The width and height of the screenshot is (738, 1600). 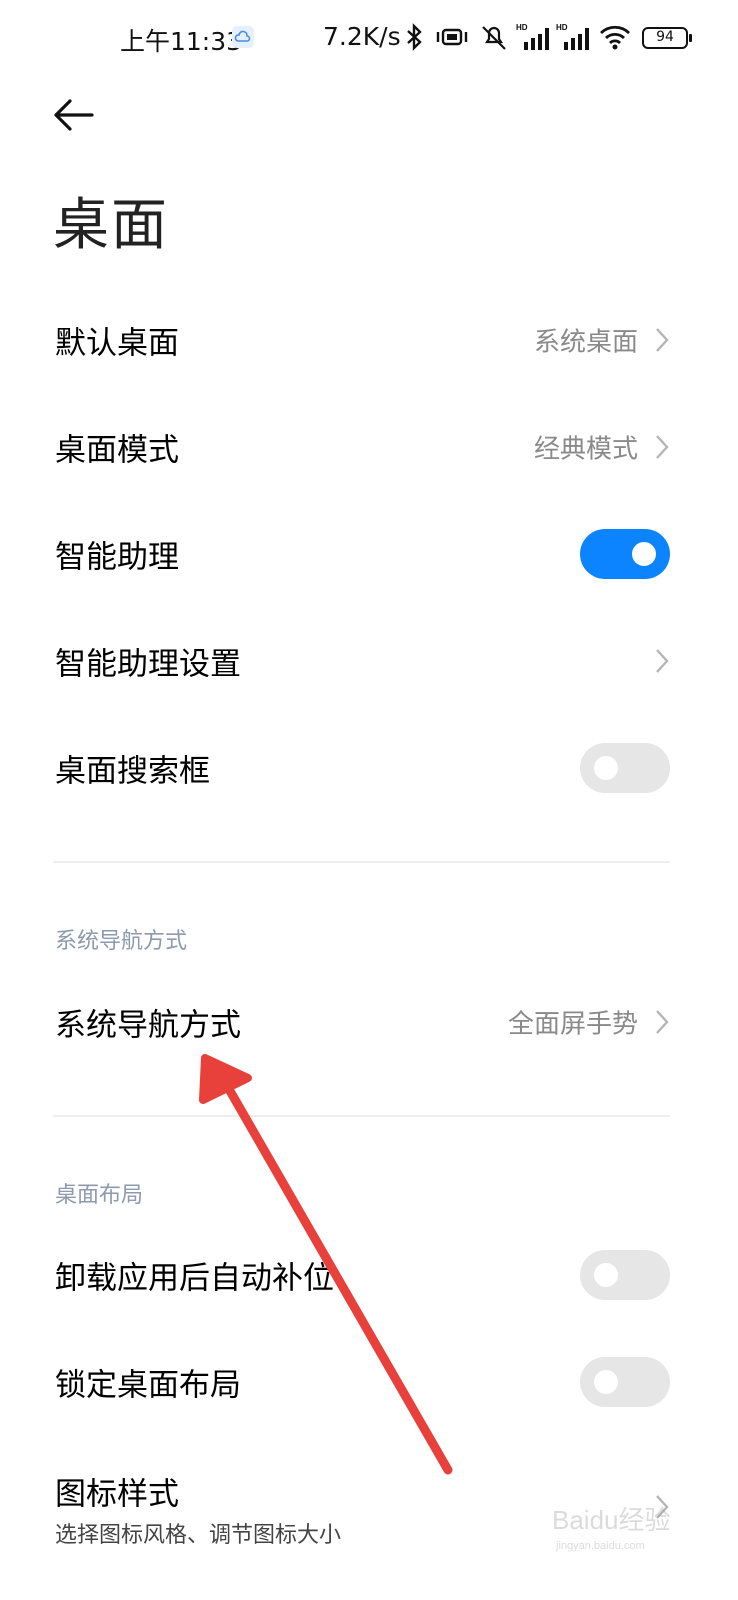 What do you see at coordinates (369, 1275) in the screenshot?
I see `auto-fill-row: 卸载应用后自动补位` at bounding box center [369, 1275].